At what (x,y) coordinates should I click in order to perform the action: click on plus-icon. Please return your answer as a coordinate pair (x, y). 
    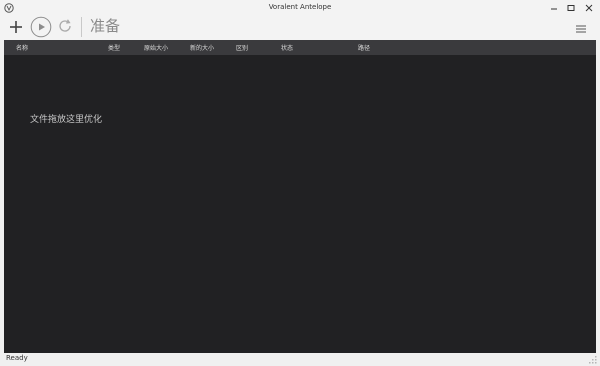
    Looking at the image, I should click on (16, 27).